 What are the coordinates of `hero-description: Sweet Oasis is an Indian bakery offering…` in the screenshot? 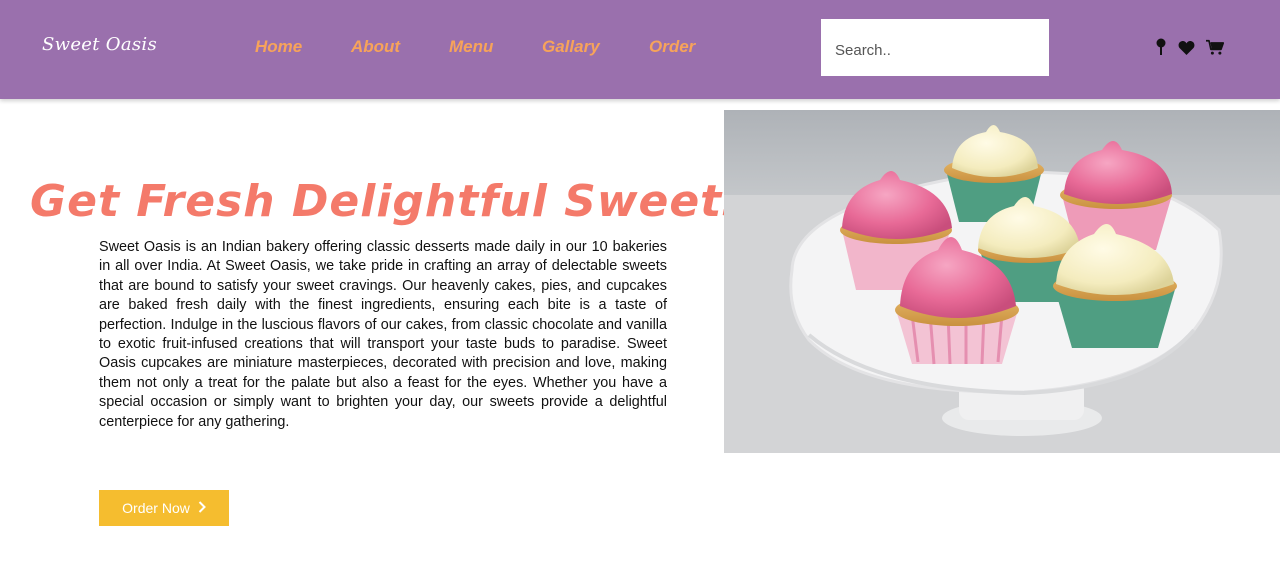 It's located at (383, 334).